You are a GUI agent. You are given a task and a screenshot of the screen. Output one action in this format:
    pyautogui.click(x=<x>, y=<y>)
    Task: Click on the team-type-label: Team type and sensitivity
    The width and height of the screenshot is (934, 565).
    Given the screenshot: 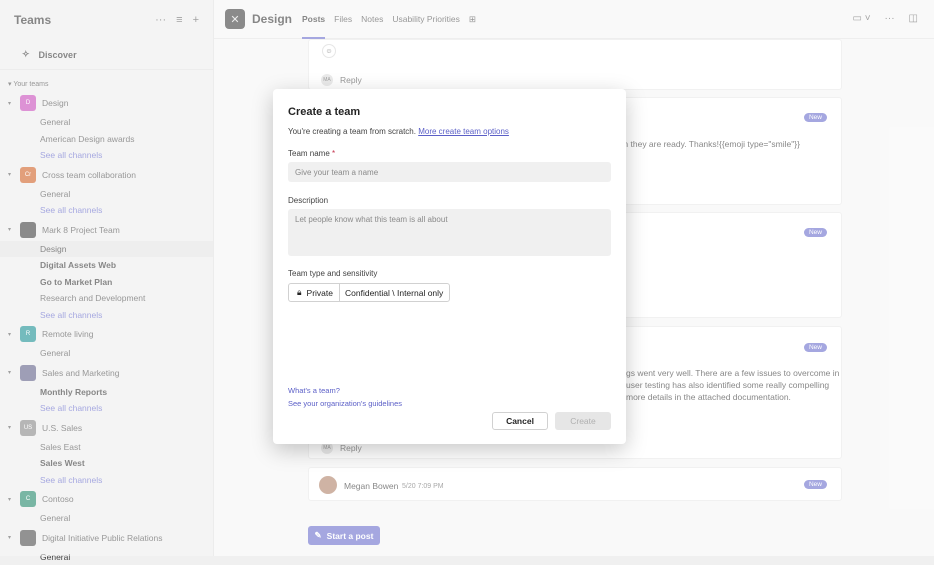 What is the action you would take?
    pyautogui.click(x=449, y=273)
    